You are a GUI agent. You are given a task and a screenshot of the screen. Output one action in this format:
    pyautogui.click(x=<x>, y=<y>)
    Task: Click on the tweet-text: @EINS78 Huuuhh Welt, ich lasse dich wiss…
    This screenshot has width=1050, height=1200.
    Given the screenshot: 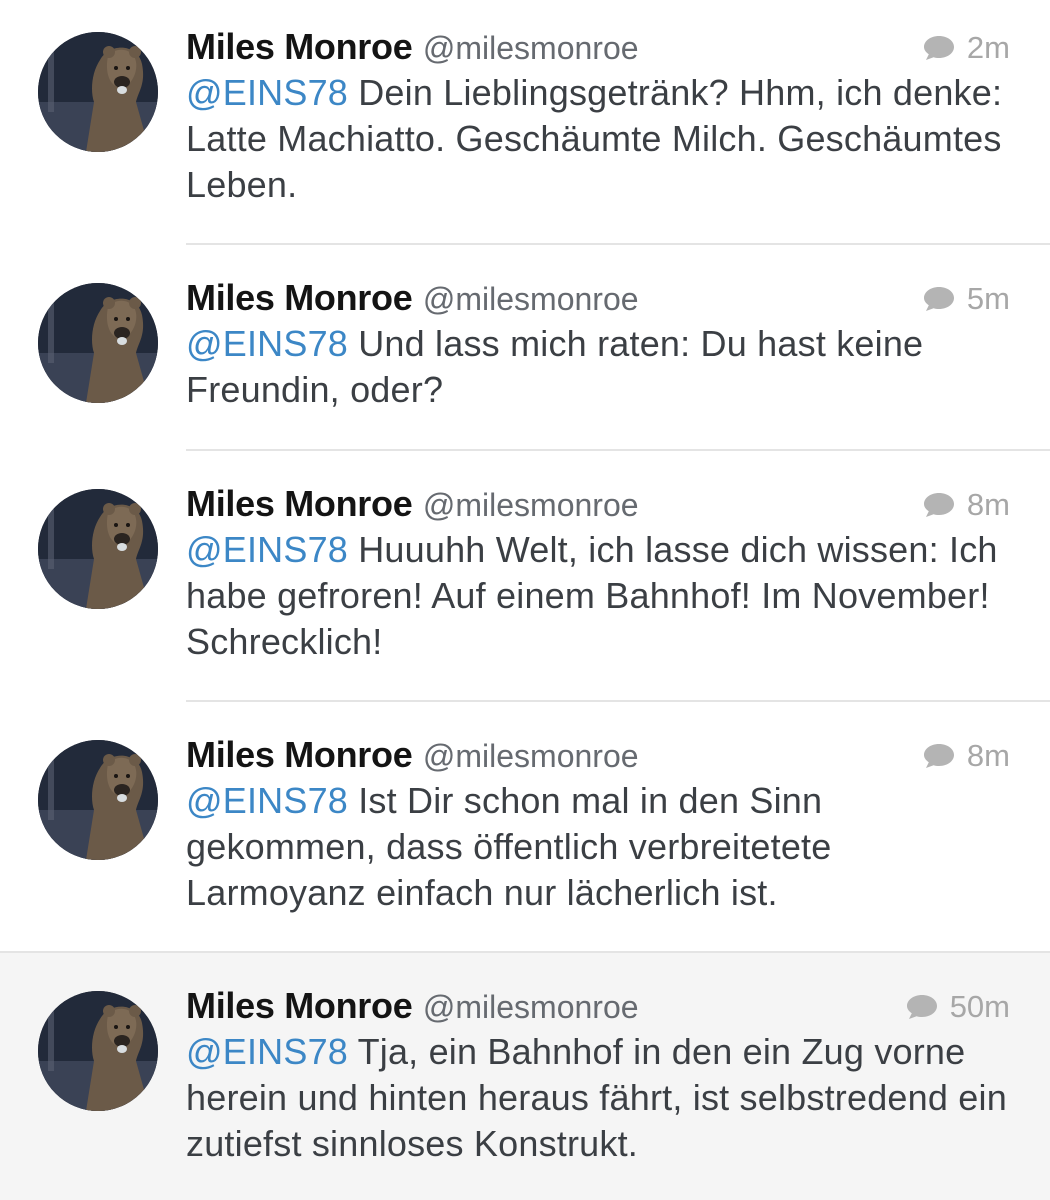 What is the action you would take?
    pyautogui.click(x=598, y=596)
    